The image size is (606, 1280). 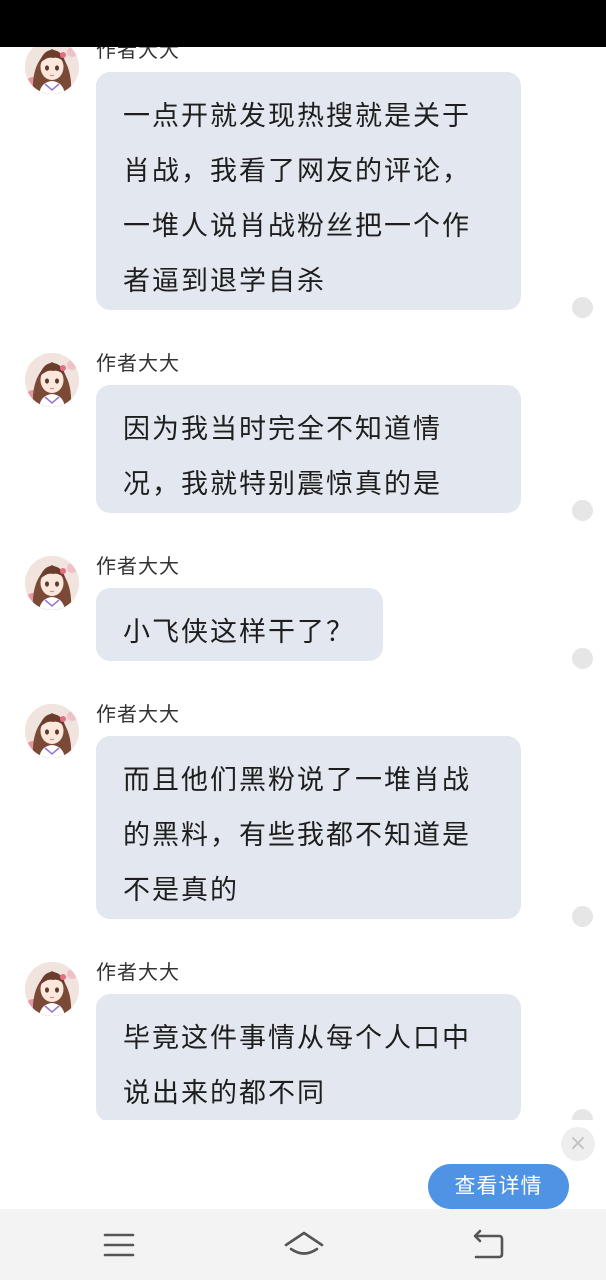 What do you see at coordinates (297, 780) in the screenshot?
I see `message-line: 而且他们黑粉说了一堆肖战` at bounding box center [297, 780].